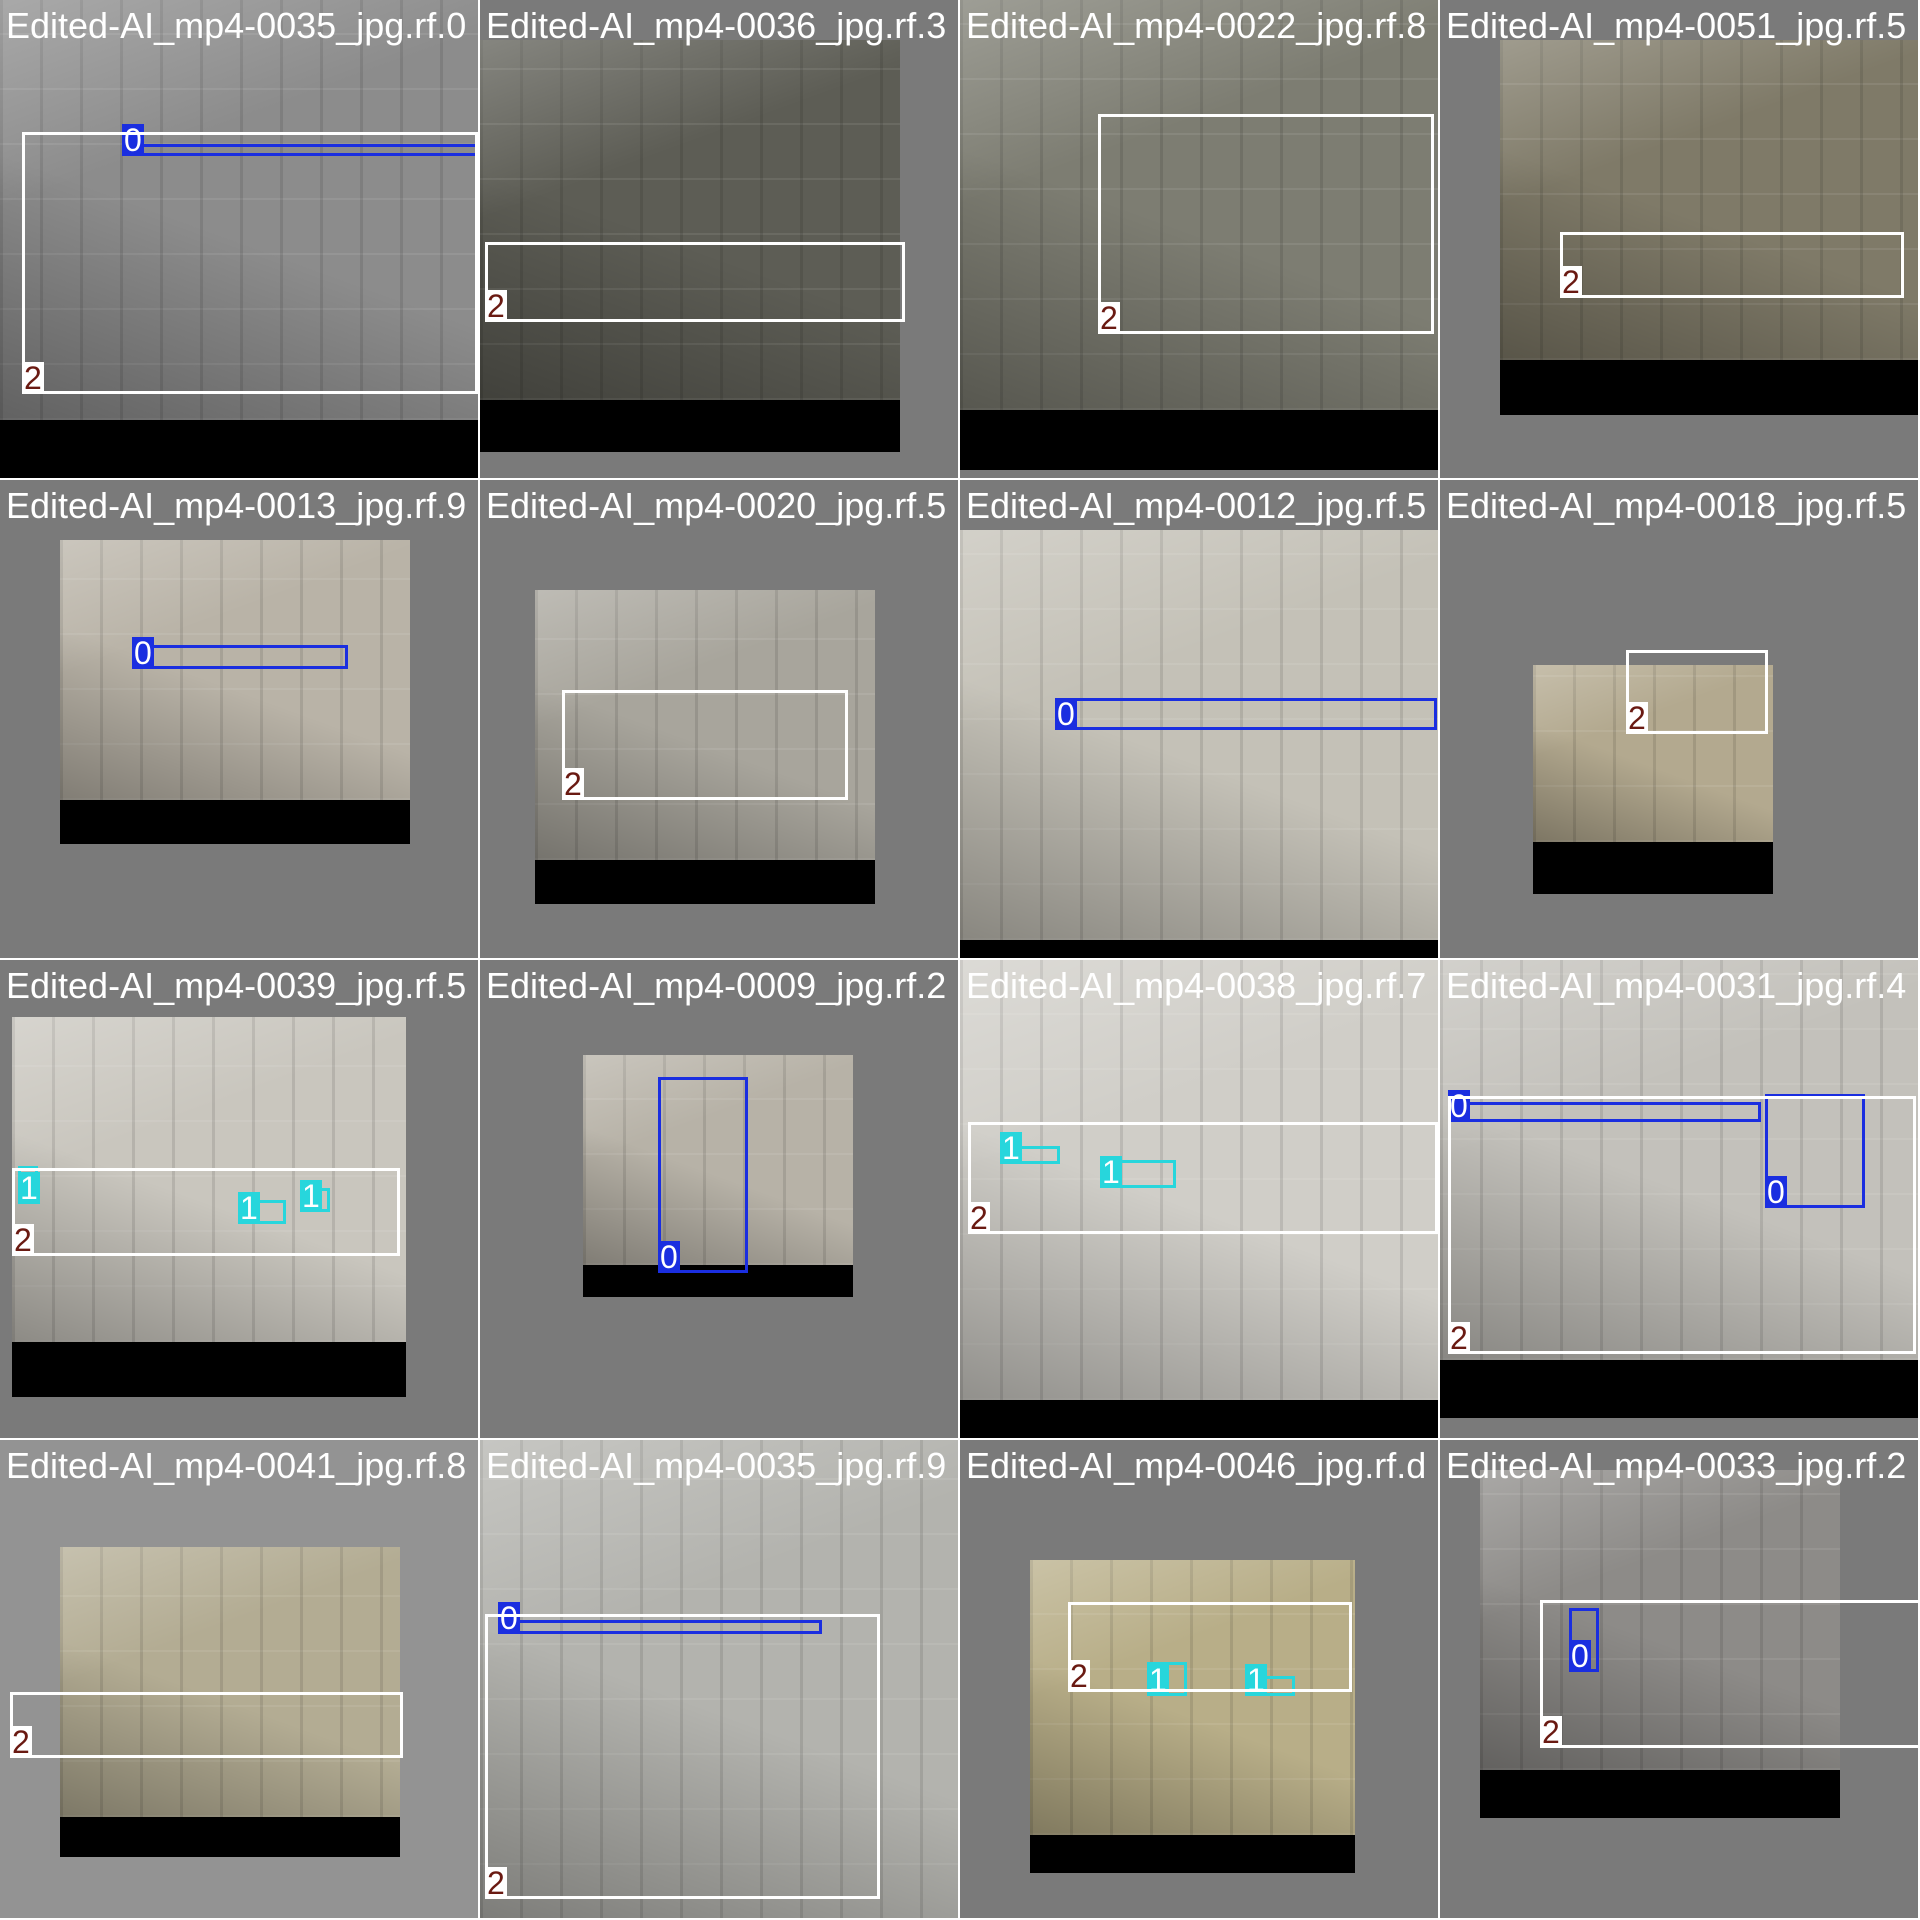 The height and width of the screenshot is (1920, 1920). I want to click on tile-filename: Edited-AI_mp4-0036_jpg.rf.3, so click(716, 25).